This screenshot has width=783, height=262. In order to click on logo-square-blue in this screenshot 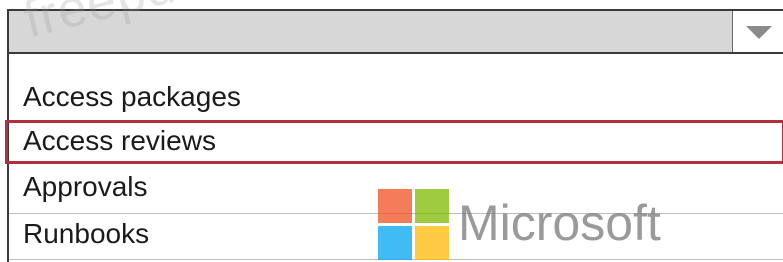, I will do `click(395, 243)`.